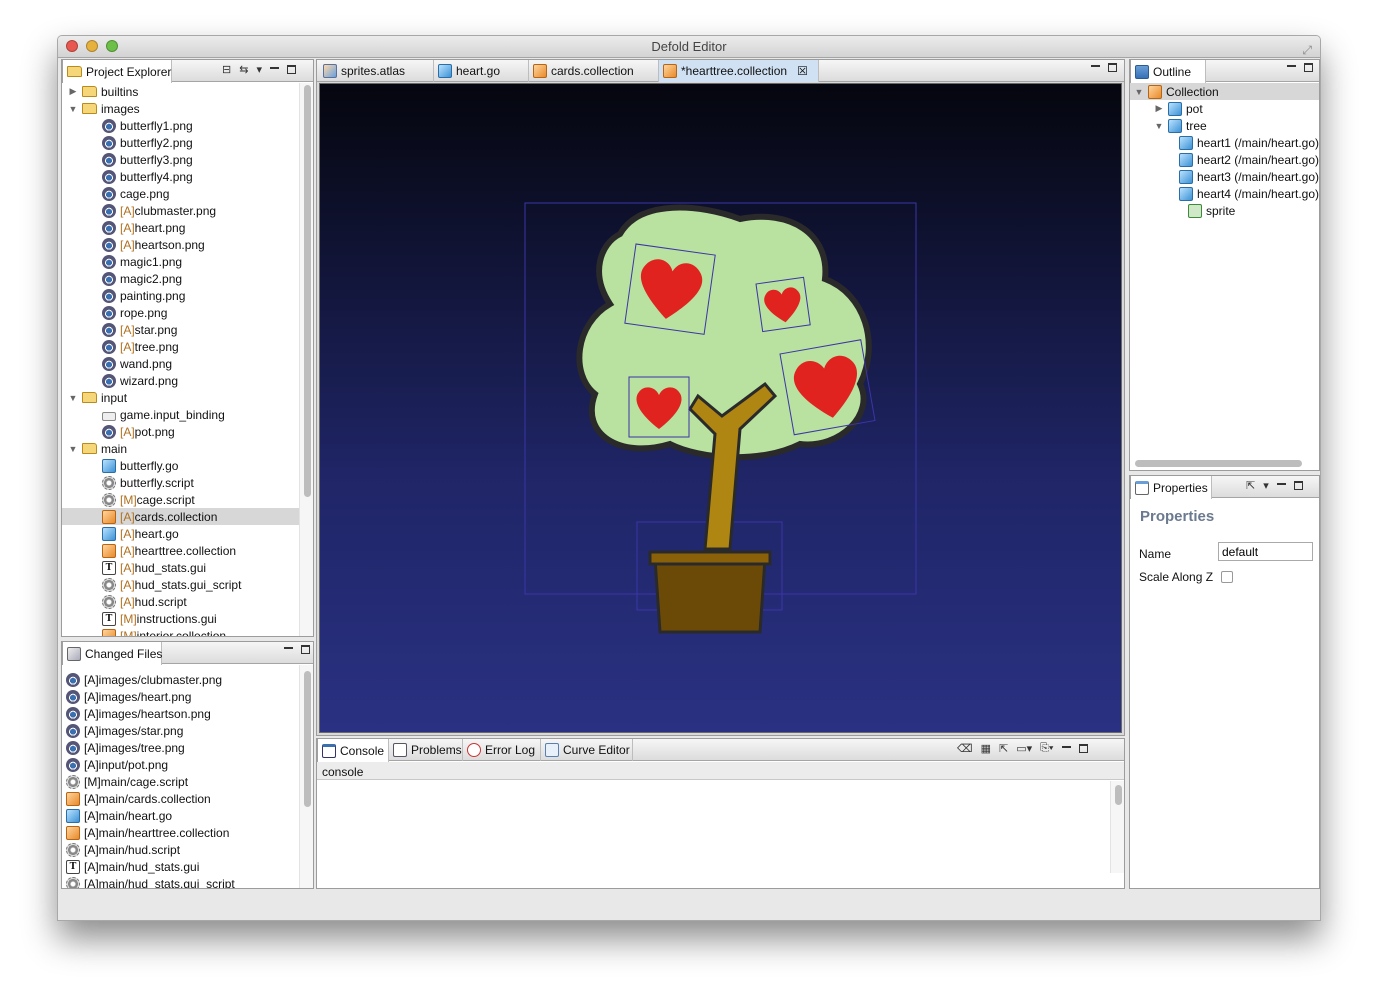 The image size is (1378, 1001). Describe the element at coordinates (180, 431) in the screenshot. I see `tree-item: [A]pot.png` at that location.